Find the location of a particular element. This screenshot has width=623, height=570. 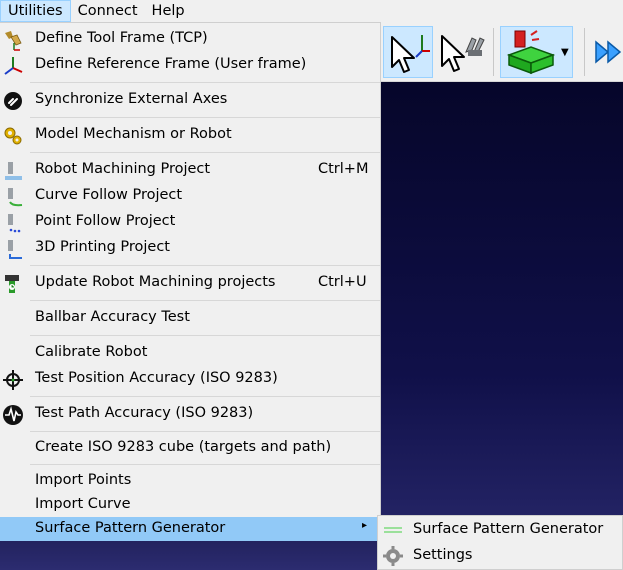

select-tool-button is located at coordinates (462, 52).